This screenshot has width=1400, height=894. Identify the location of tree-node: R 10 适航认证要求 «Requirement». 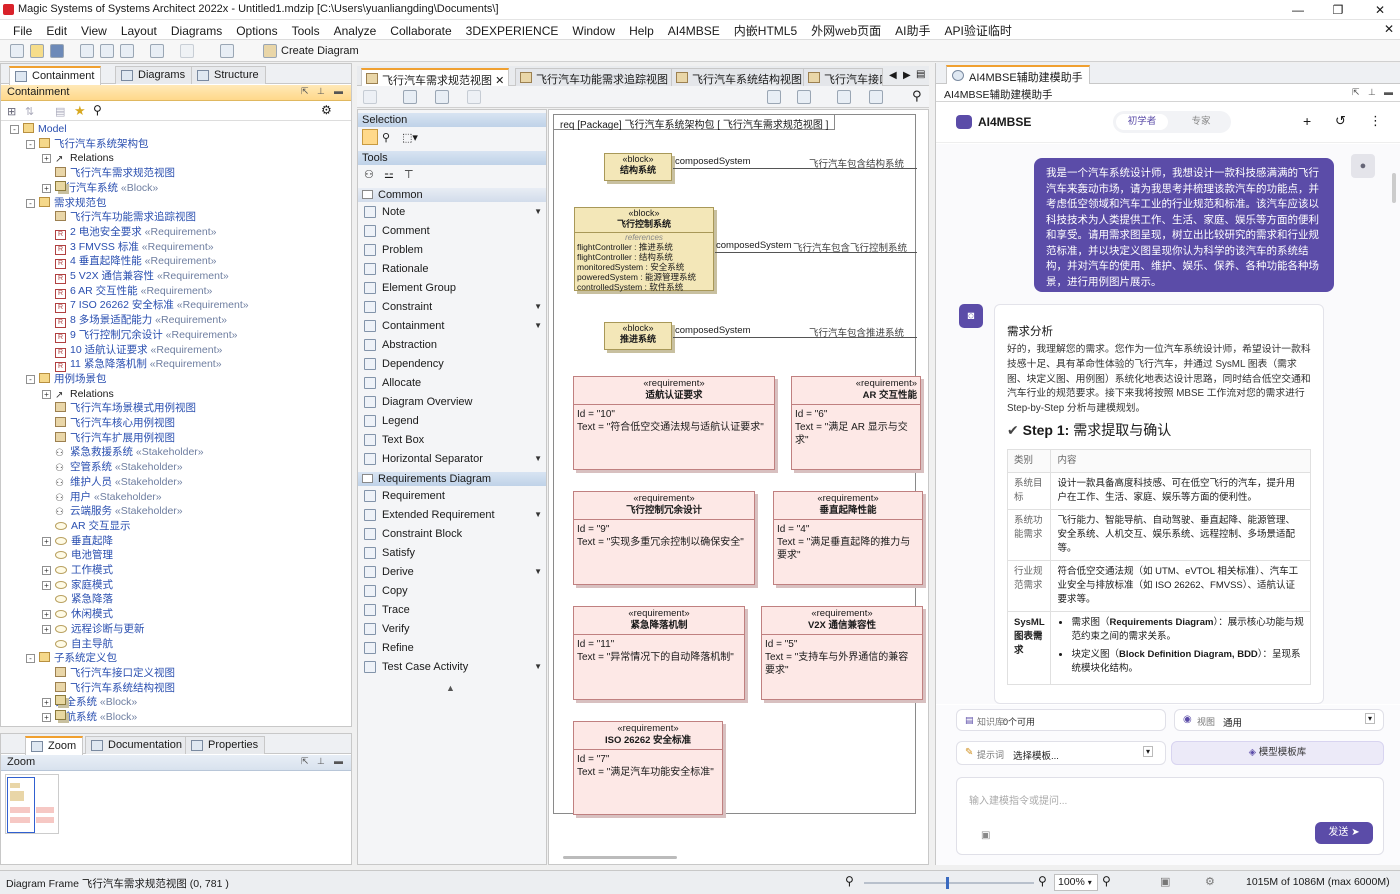
(138, 350).